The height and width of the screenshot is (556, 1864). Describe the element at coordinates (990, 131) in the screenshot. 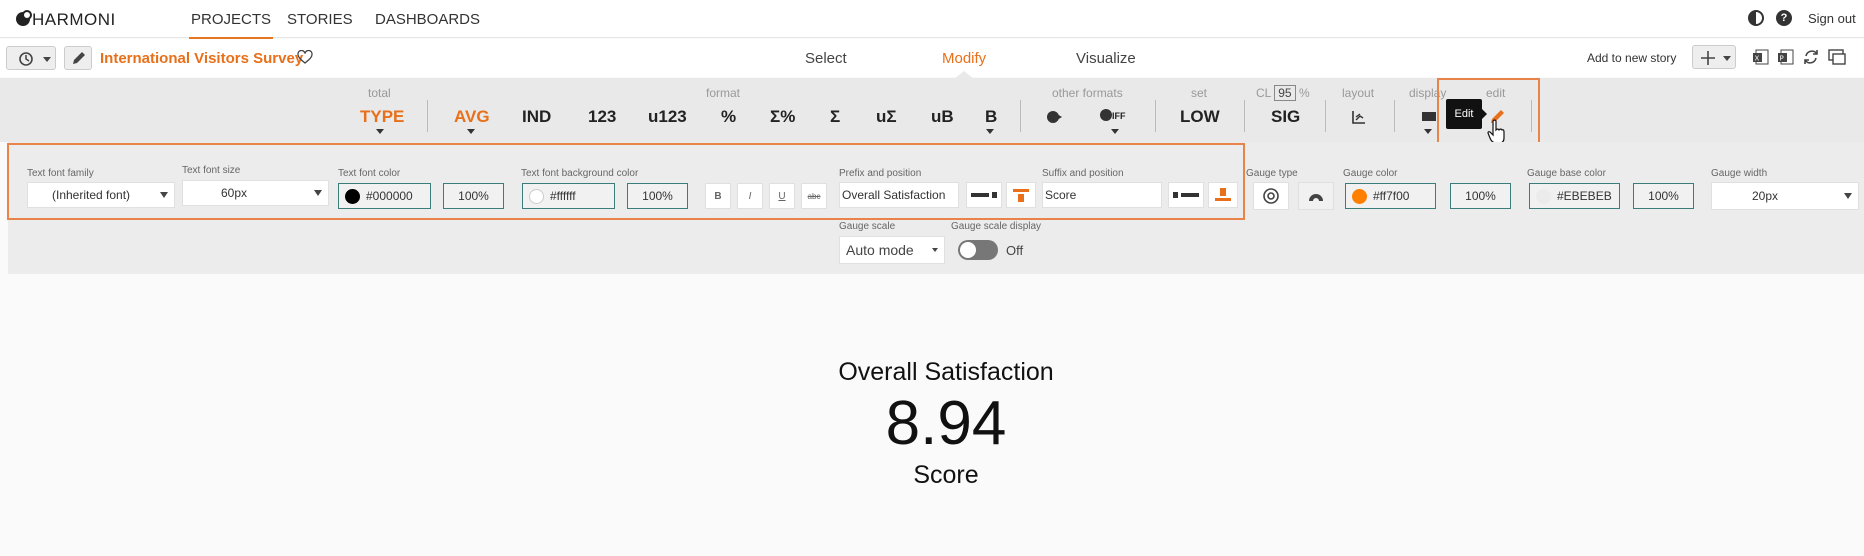

I see `base-dropdown-icon` at that location.